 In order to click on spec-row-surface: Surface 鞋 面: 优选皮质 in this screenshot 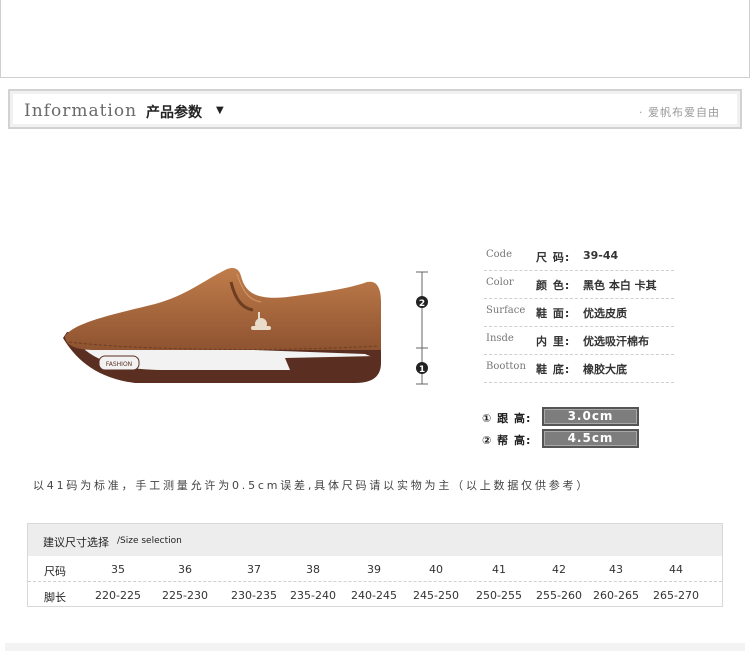, I will do `click(579, 313)`.